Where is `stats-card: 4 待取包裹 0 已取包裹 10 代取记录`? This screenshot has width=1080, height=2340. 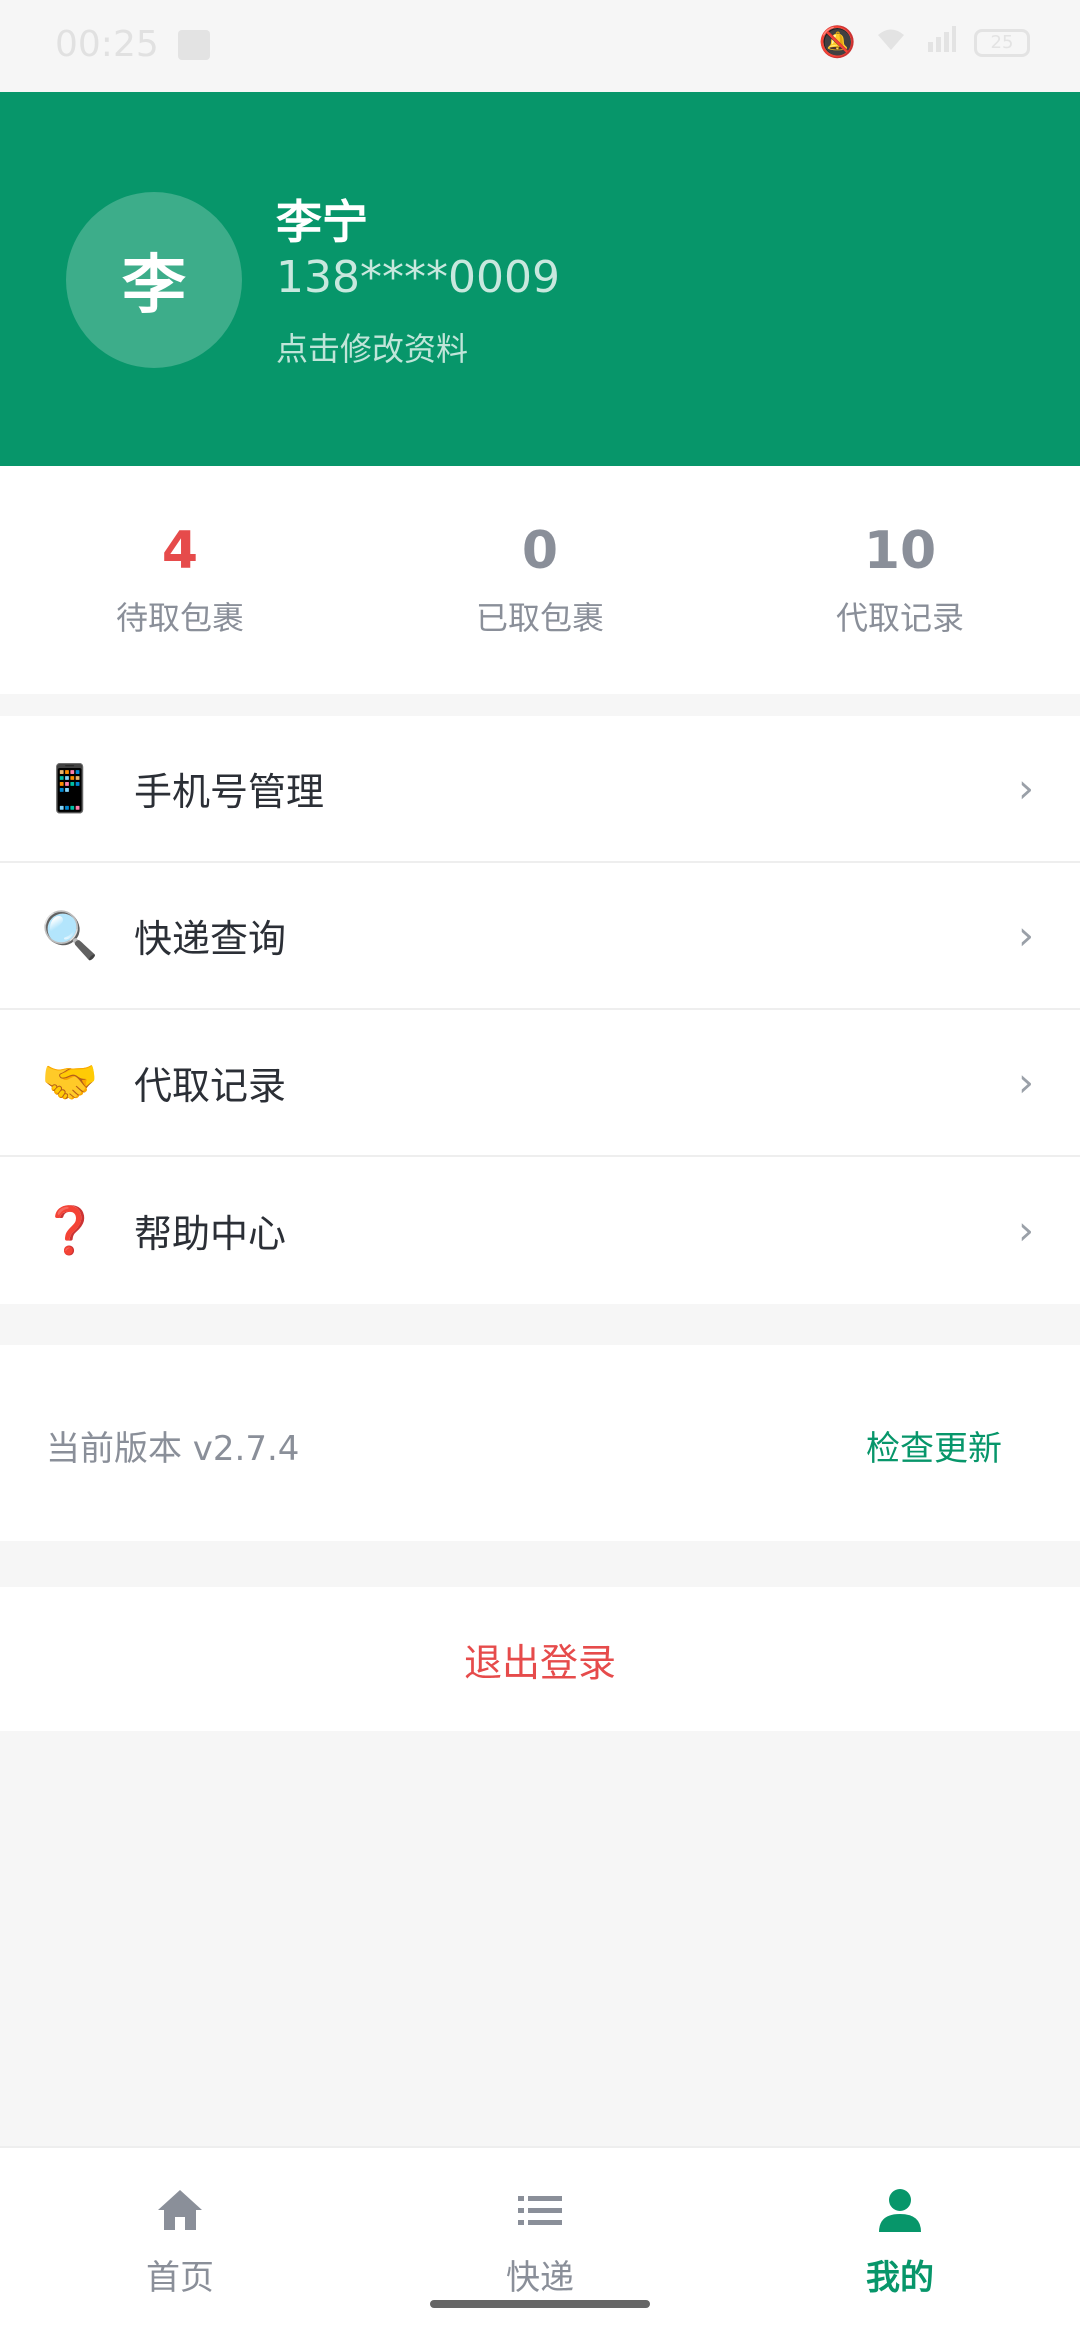 stats-card: 4 待取包裹 0 已取包裹 10 代取记录 is located at coordinates (540, 580).